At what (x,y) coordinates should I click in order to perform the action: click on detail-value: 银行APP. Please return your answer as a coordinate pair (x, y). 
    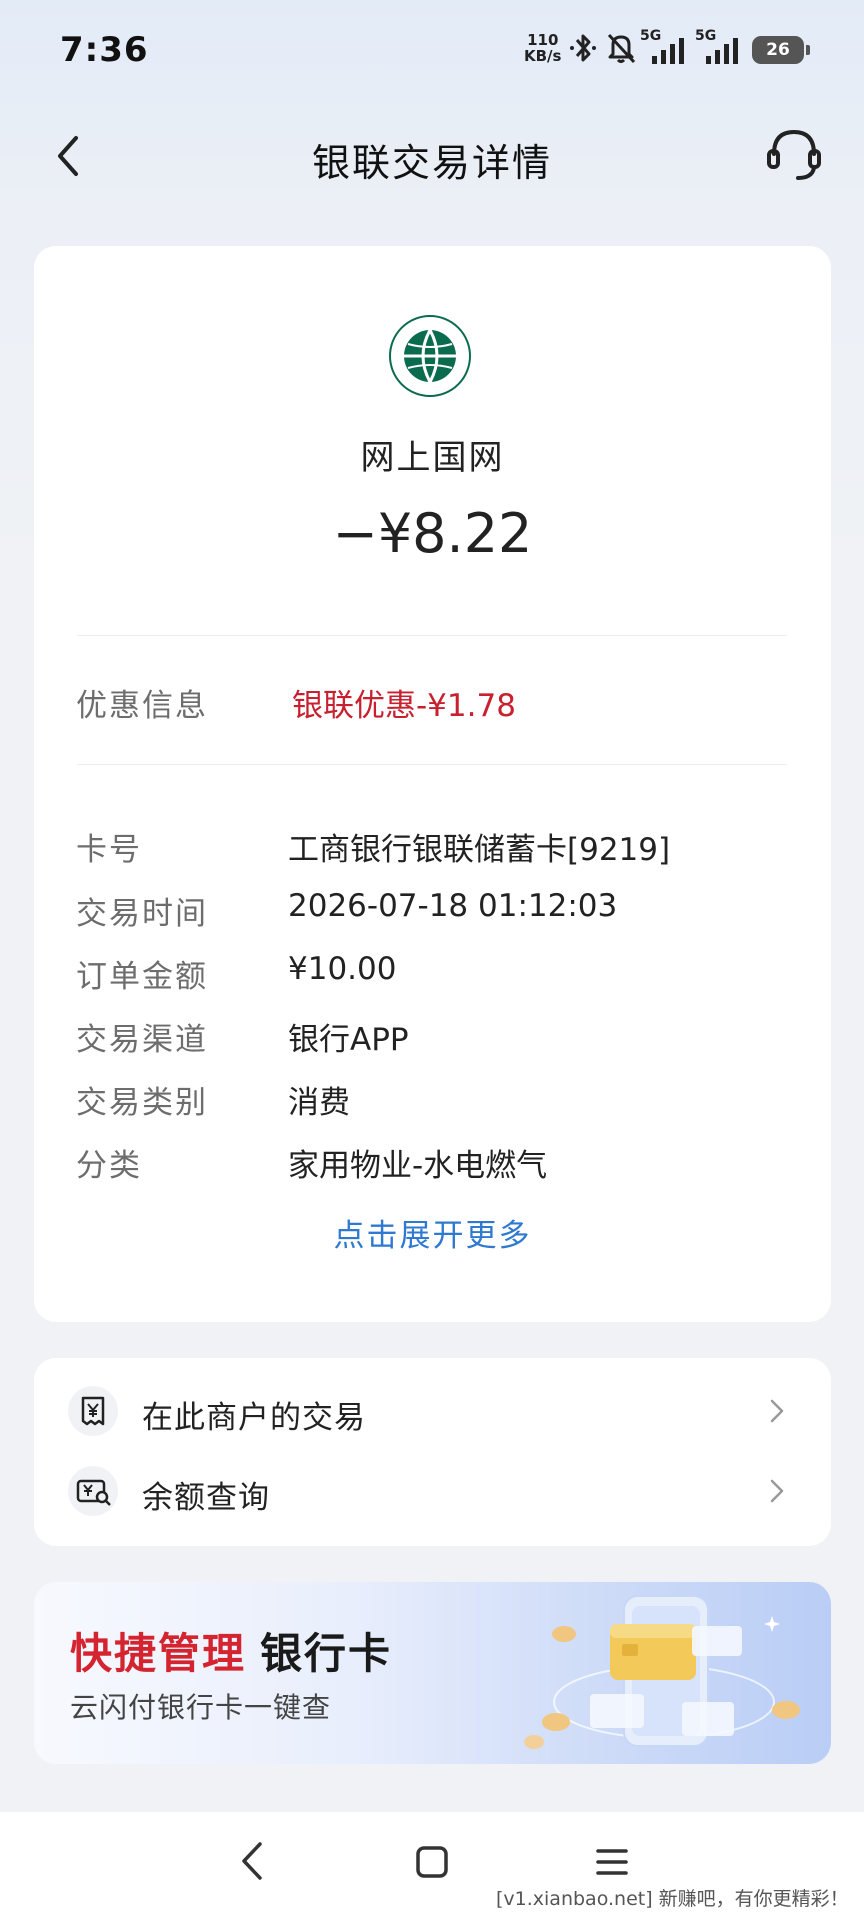
    Looking at the image, I should click on (348, 1040).